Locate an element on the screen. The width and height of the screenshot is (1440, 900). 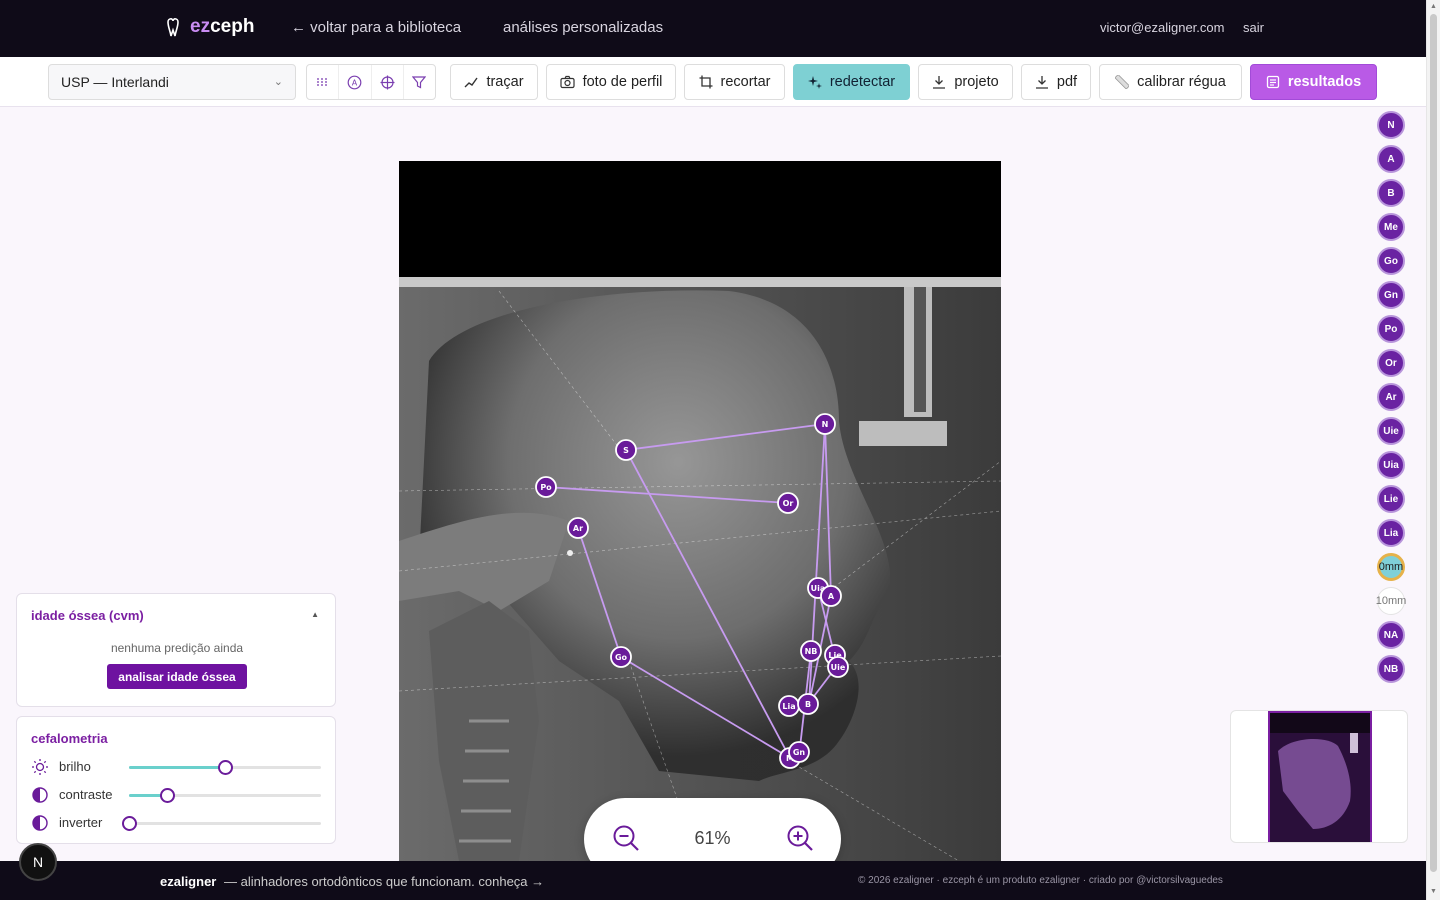
a-circle-icon: A is located at coordinates (354, 82).